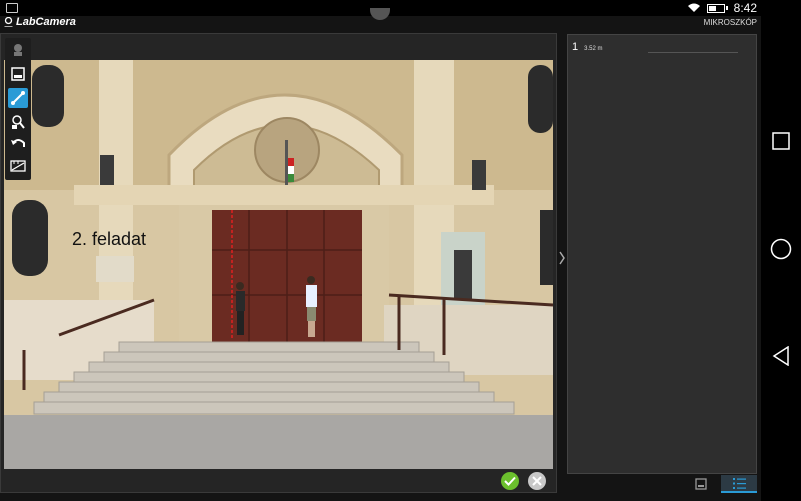 The width and height of the screenshot is (801, 501). What do you see at coordinates (693, 52) in the screenshot?
I see `divider` at bounding box center [693, 52].